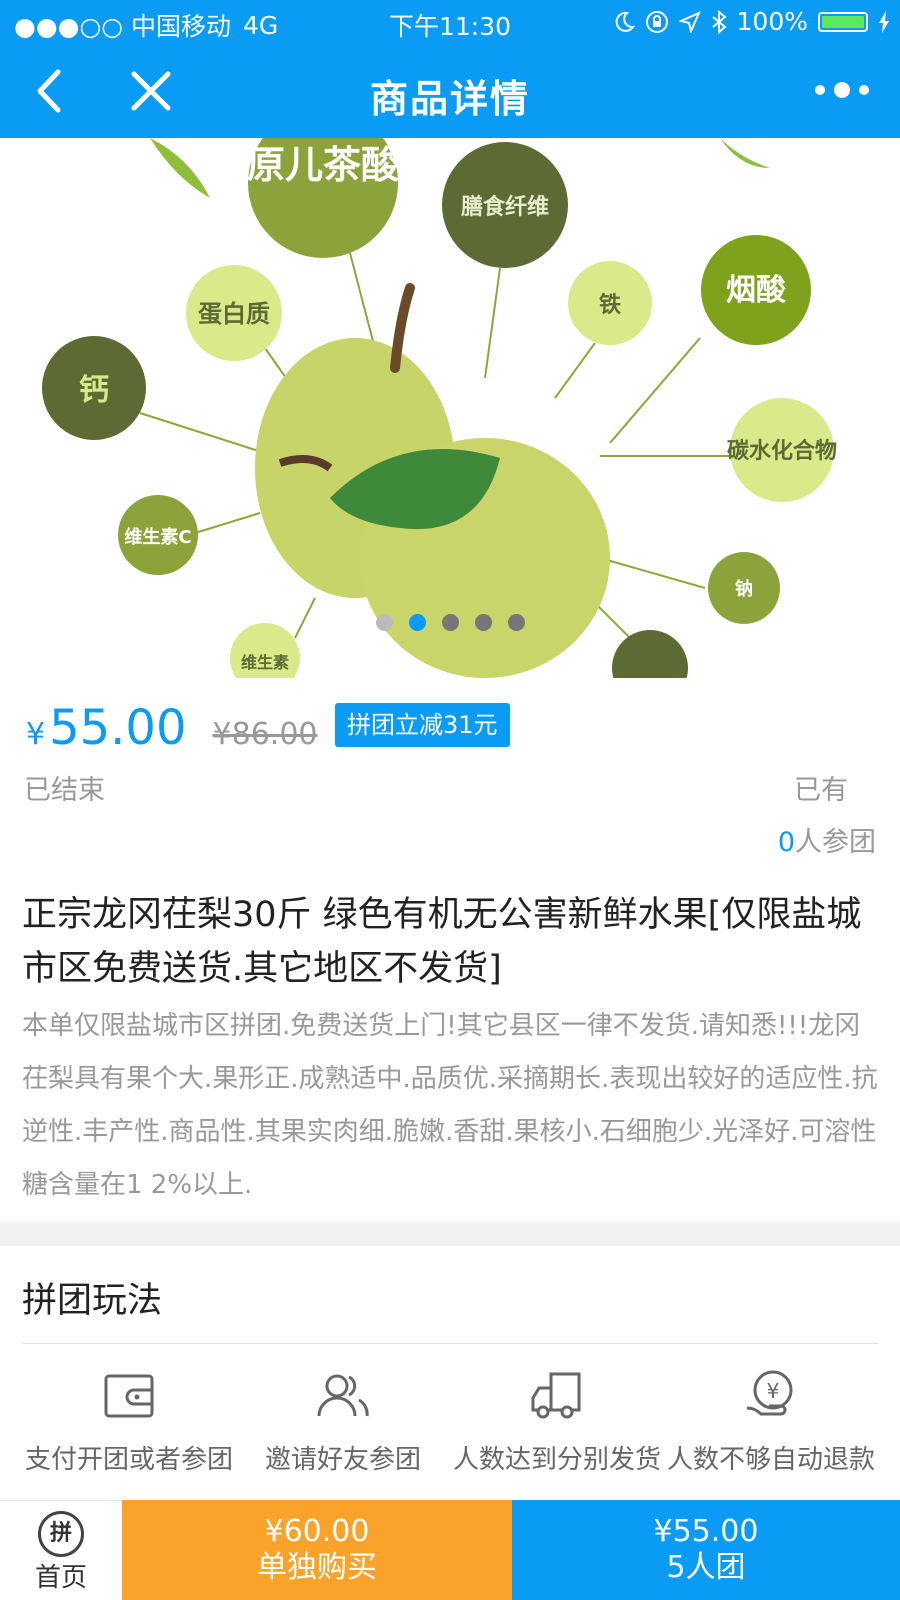  I want to click on discount-badge: 拼团立减31元, so click(422, 725).